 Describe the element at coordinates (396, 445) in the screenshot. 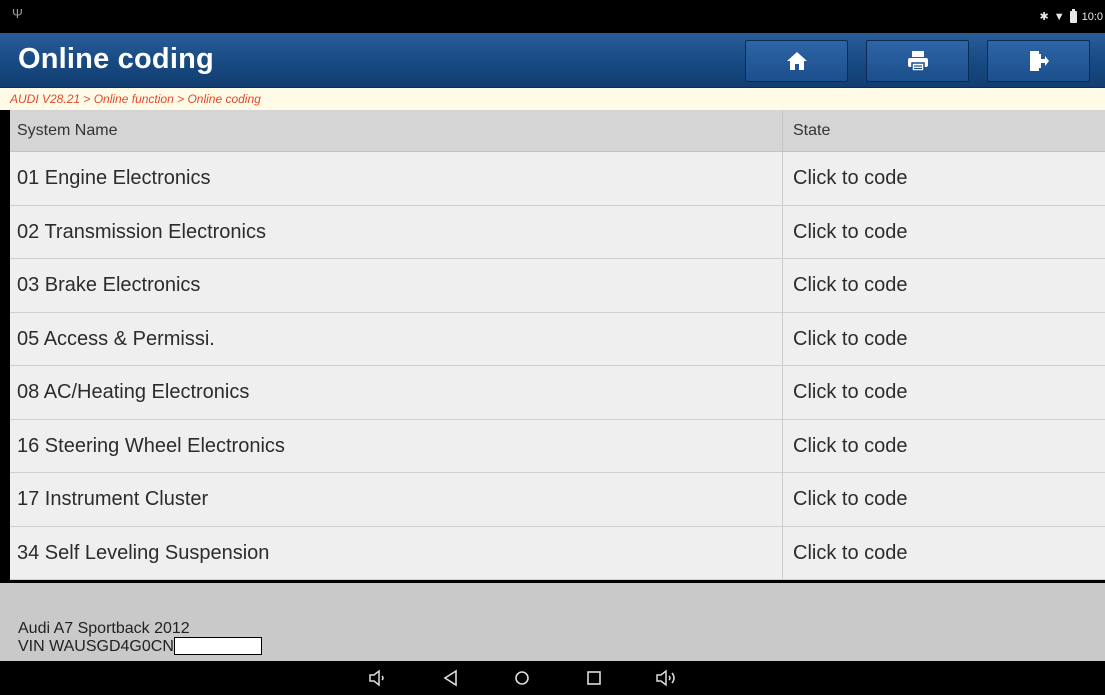

I see `system-name: 16 Steering Wheel Electronics` at that location.